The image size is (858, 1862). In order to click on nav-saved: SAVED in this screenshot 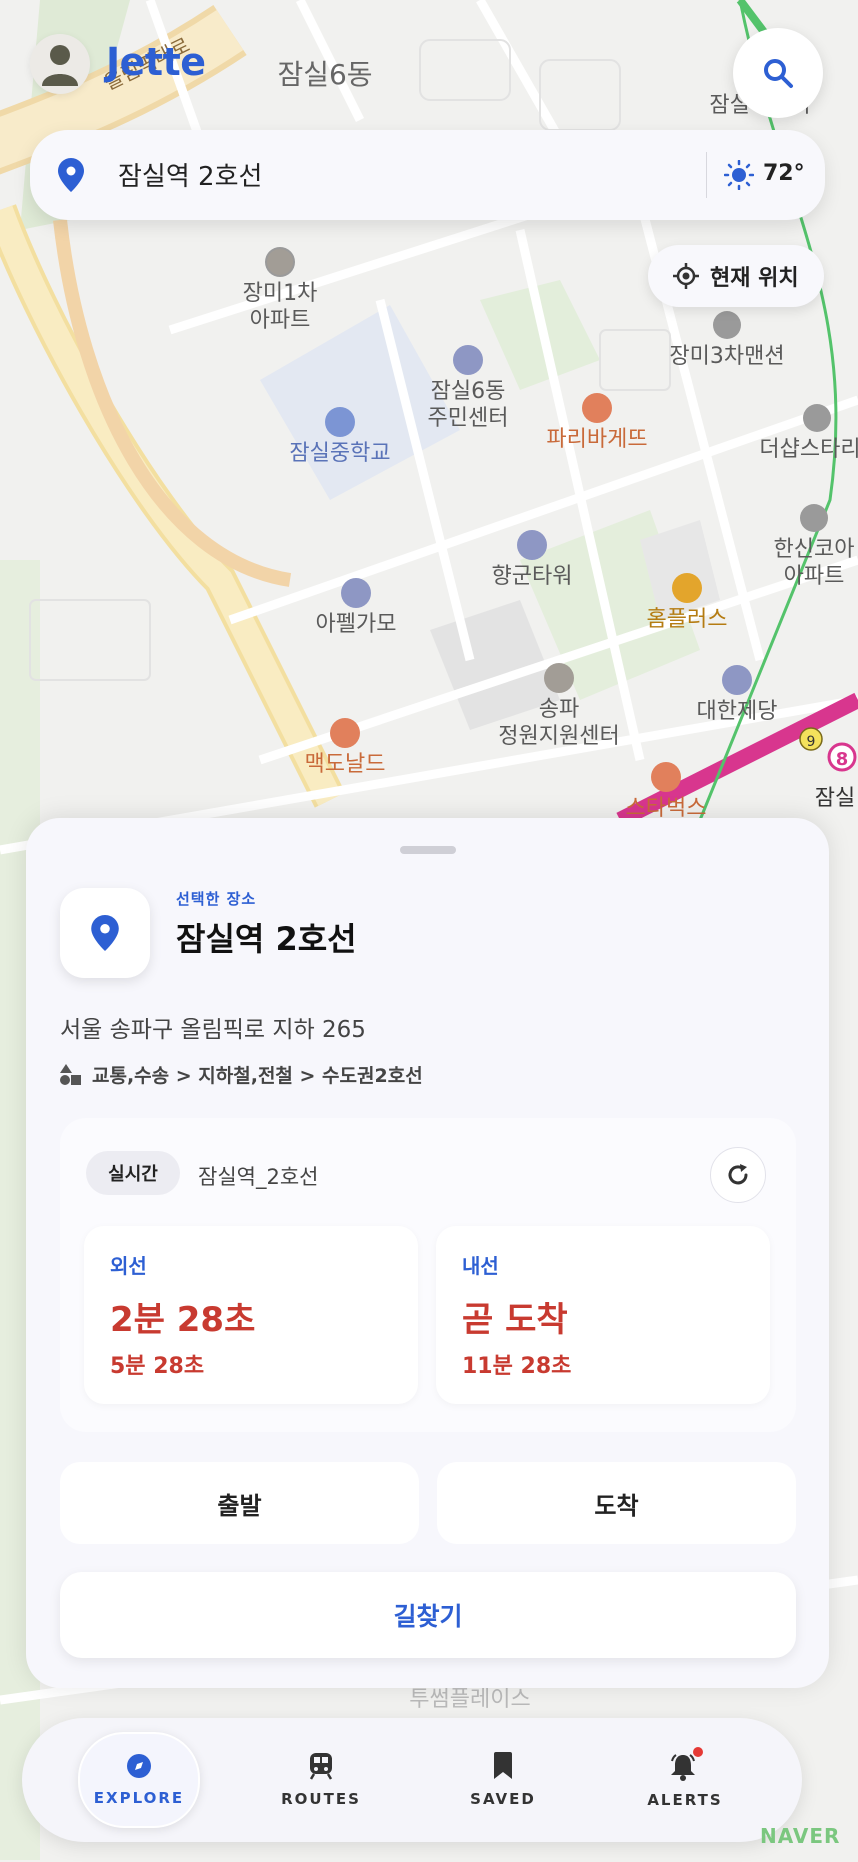, I will do `click(503, 1780)`.